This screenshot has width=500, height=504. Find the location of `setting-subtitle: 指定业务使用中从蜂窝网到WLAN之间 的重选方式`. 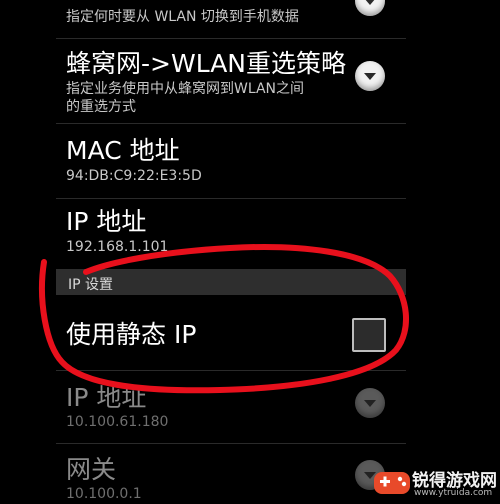

setting-subtitle: 指定业务使用中从蜂窝网到WLAN之间 的重选方式 is located at coordinates (185, 98).